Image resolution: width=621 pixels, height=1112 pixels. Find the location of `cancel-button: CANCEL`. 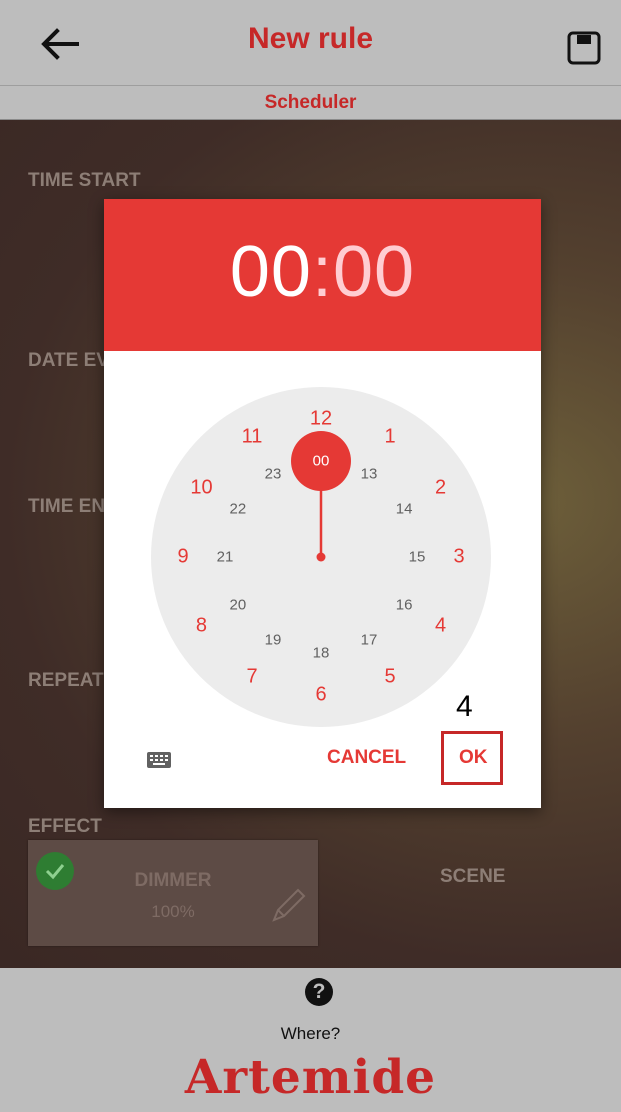

cancel-button: CANCEL is located at coordinates (366, 758).